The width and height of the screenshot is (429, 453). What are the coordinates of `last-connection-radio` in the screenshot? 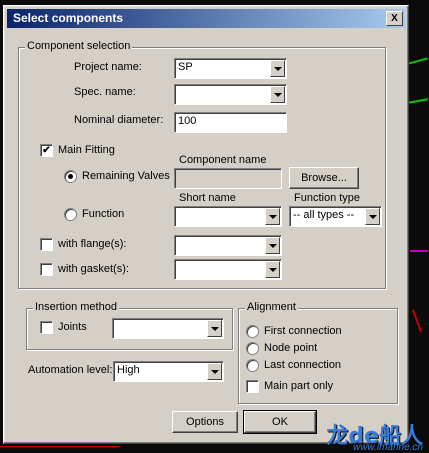 It's located at (252, 365).